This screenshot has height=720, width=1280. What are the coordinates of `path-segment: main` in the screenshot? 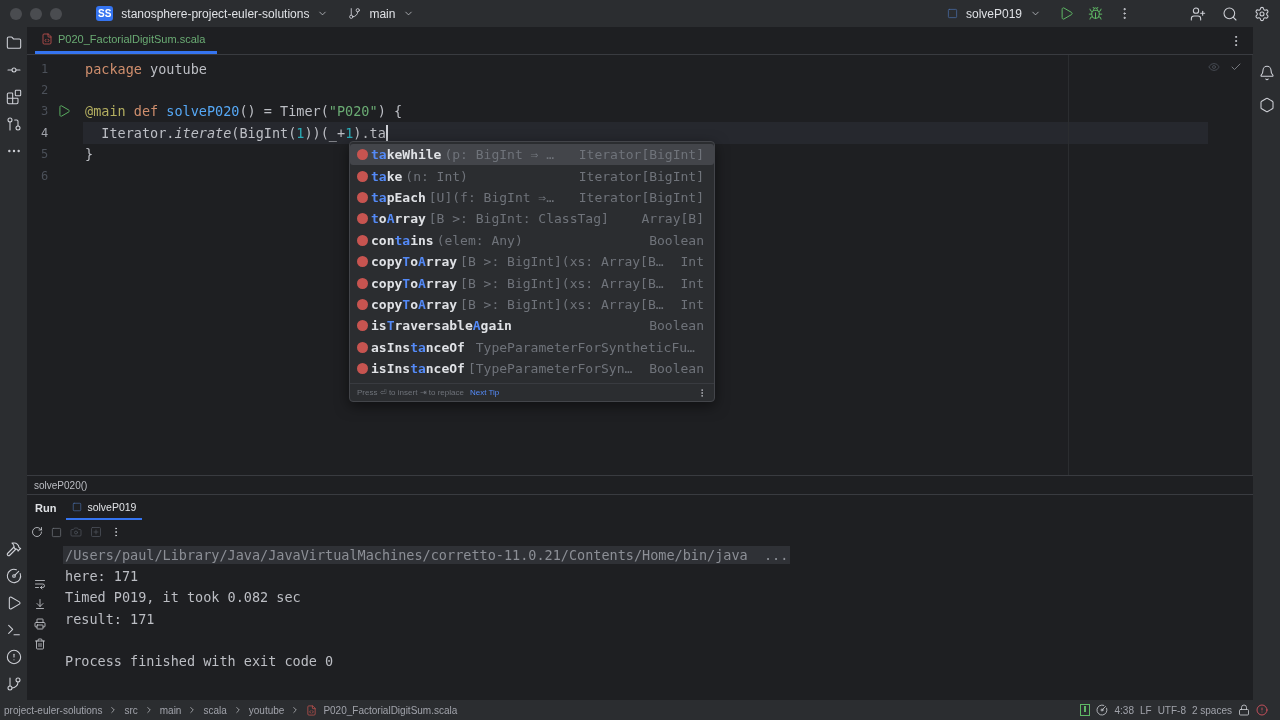 It's located at (170, 710).